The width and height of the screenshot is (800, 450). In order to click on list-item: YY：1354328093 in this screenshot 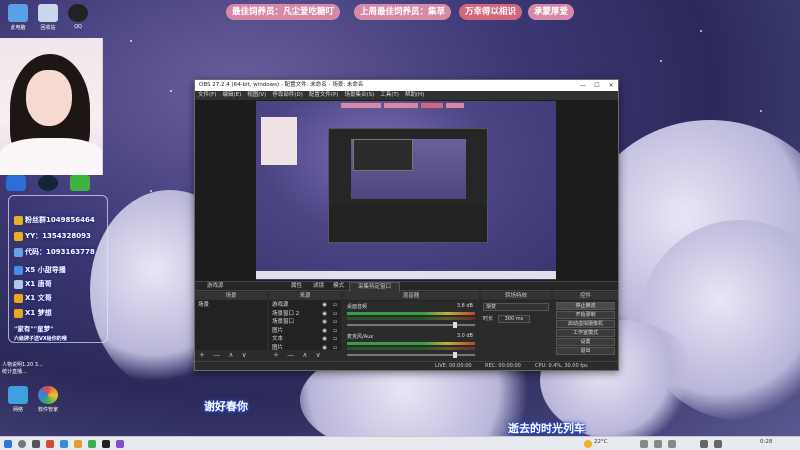, I will do `click(52, 237)`.